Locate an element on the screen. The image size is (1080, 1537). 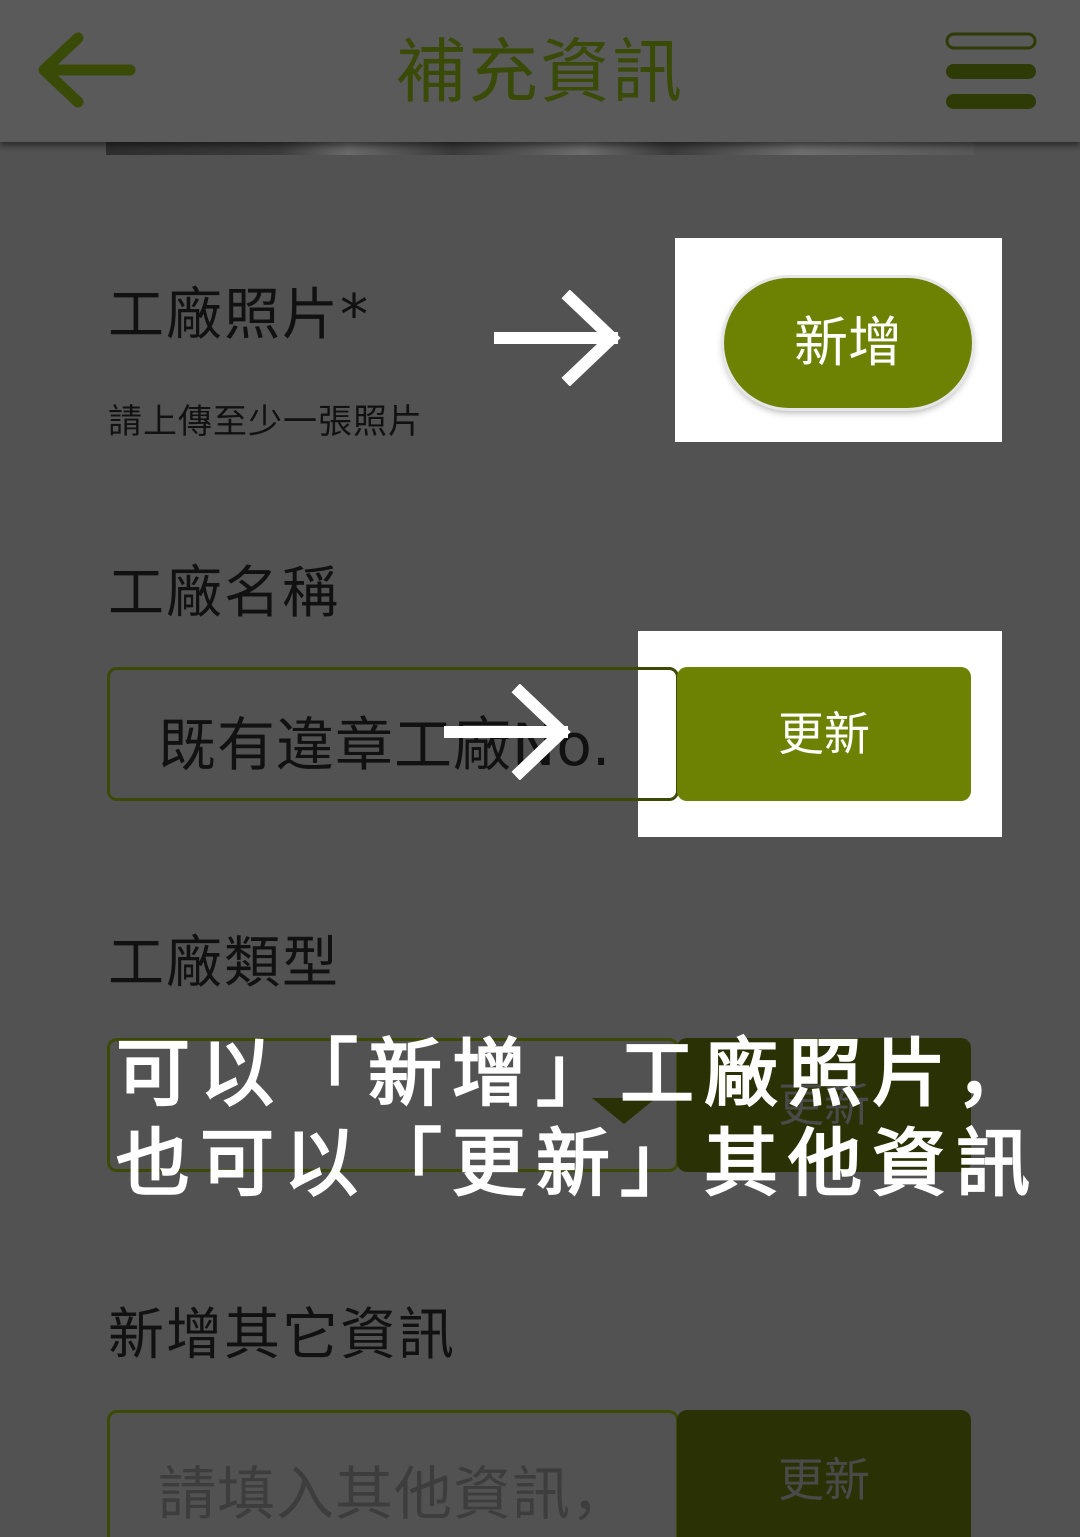
annotation-line-1: 可以「新增」工廠照片， is located at coordinates (578, 1074).